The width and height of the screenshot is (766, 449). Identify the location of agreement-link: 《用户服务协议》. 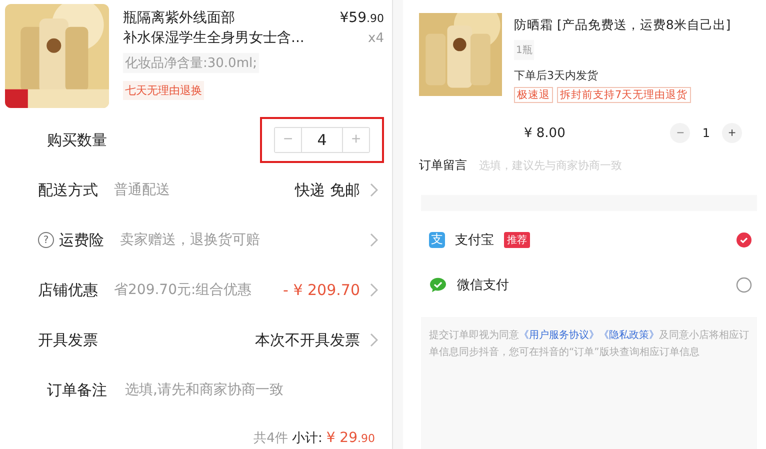
(559, 335).